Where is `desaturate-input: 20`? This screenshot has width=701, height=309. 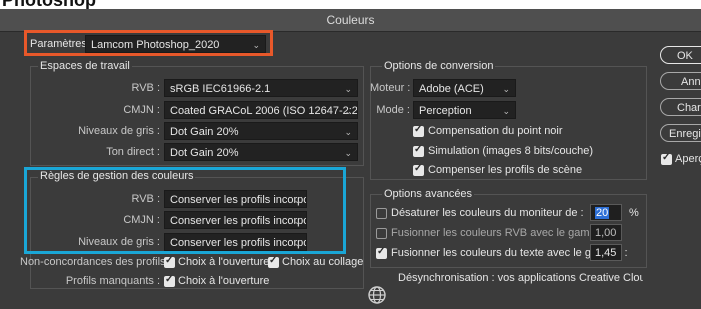
desaturate-input: 20 is located at coordinates (606, 212).